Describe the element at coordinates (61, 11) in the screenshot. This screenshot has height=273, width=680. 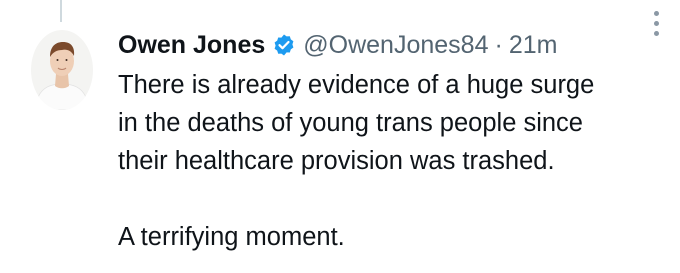
I see `thread-connector-line` at that location.